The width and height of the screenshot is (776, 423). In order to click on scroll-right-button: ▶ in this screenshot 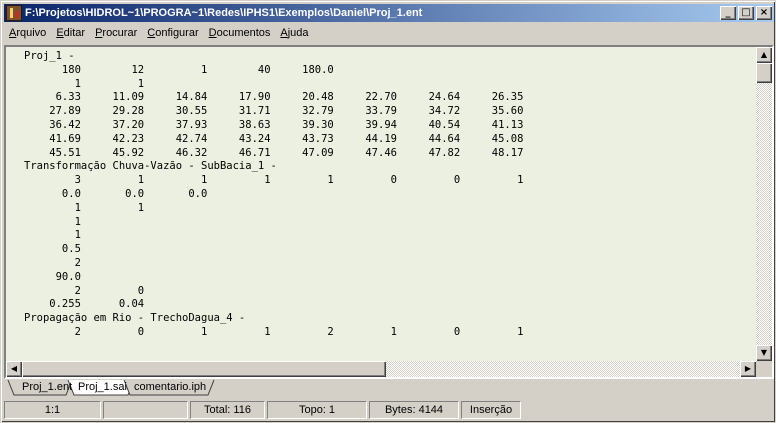, I will do `click(748, 369)`.